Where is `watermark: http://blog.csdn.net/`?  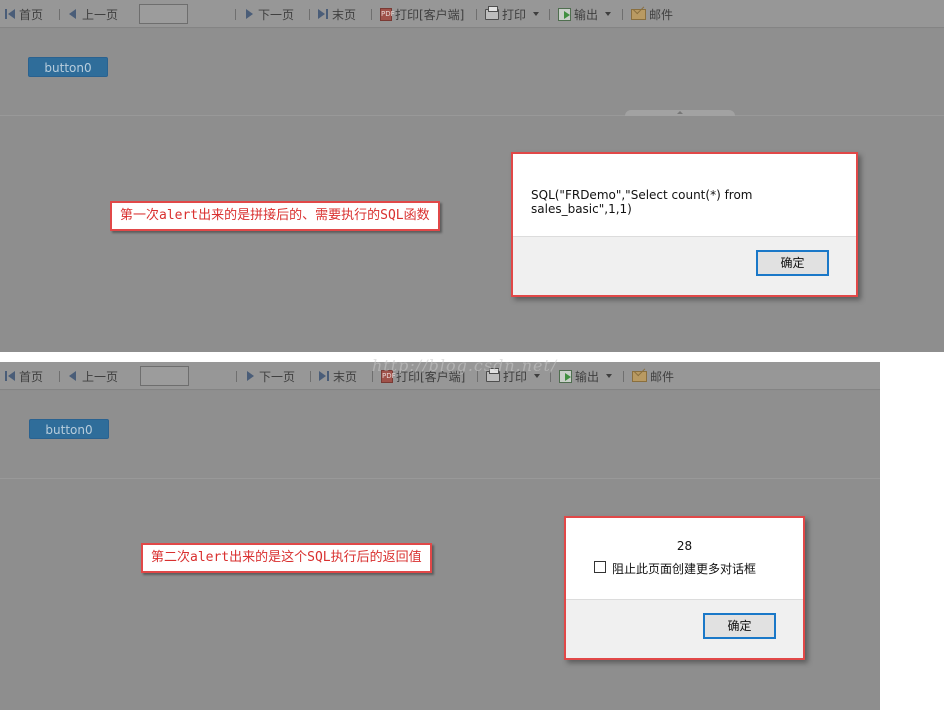 watermark: http://blog.csdn.net/ is located at coordinates (465, 365).